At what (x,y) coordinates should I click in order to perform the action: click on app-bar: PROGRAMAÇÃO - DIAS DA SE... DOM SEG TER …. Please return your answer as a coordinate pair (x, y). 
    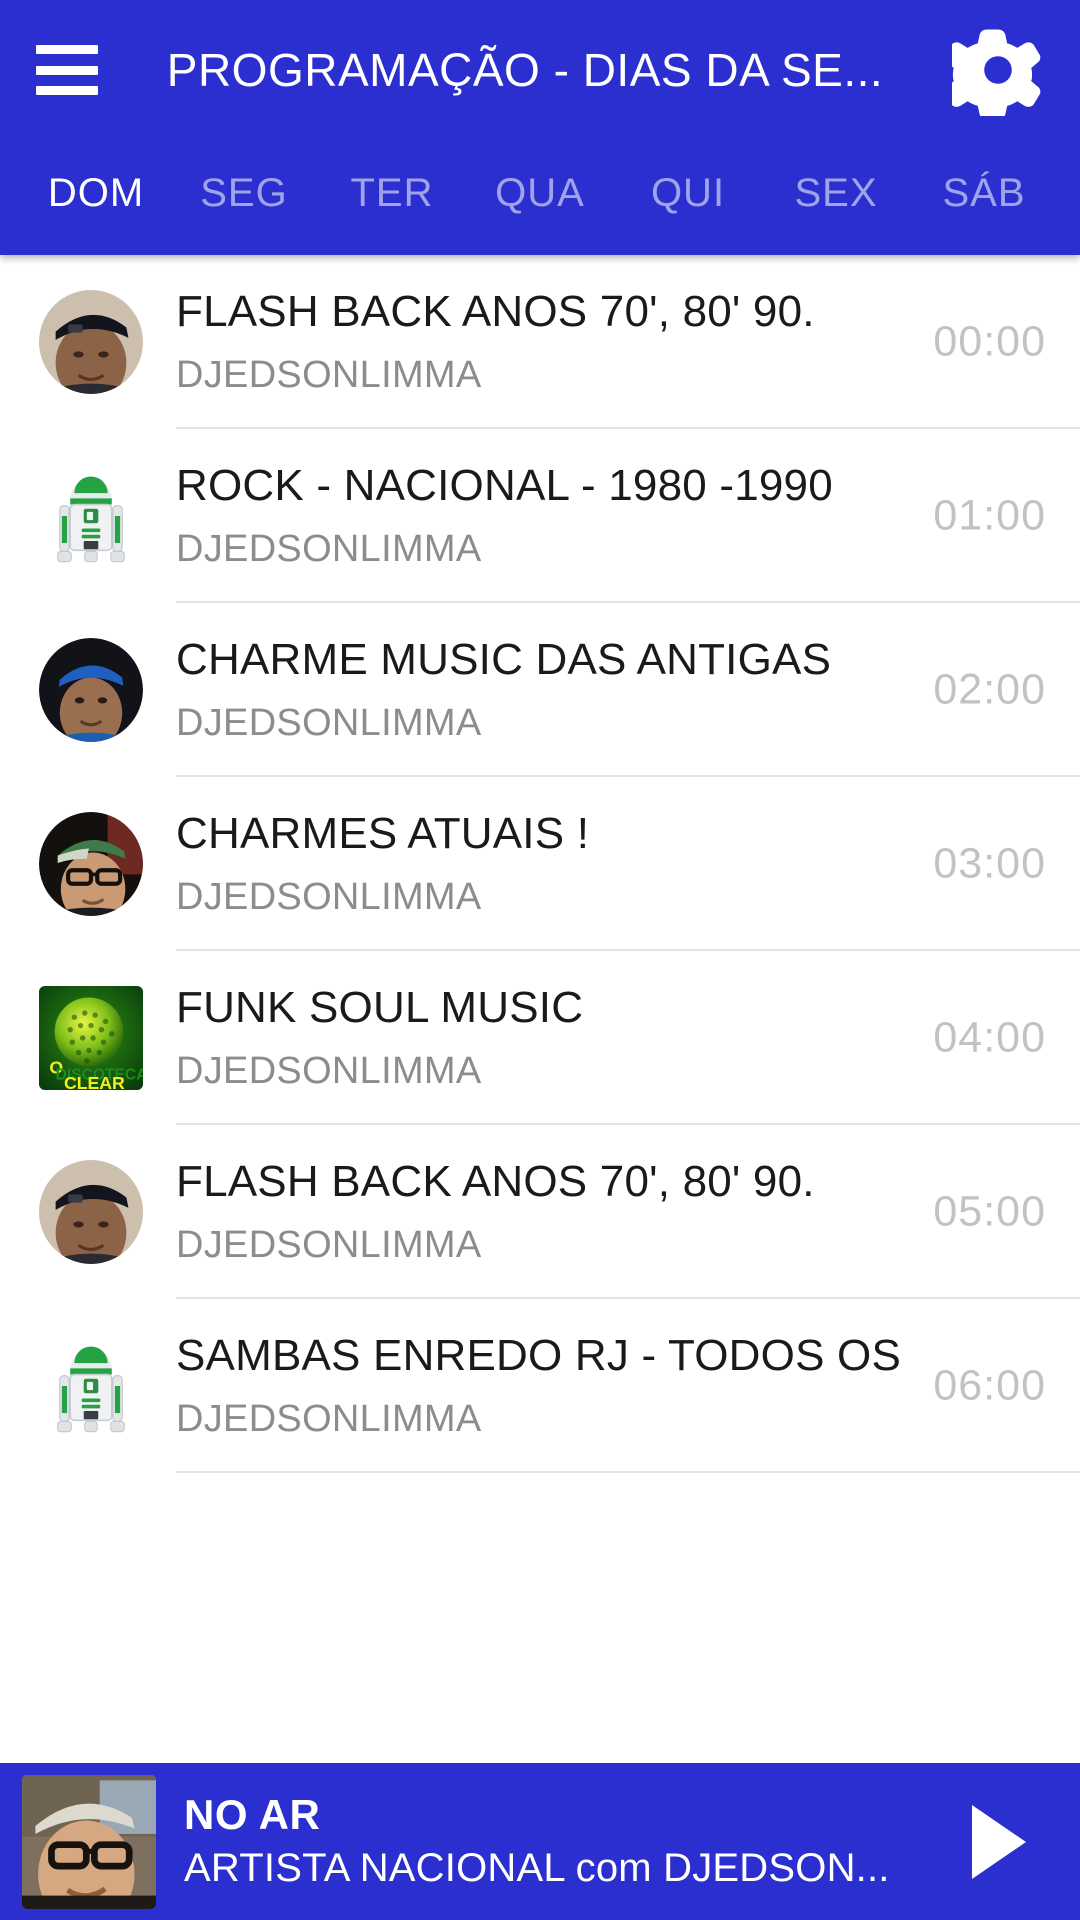
    Looking at the image, I should click on (540, 127).